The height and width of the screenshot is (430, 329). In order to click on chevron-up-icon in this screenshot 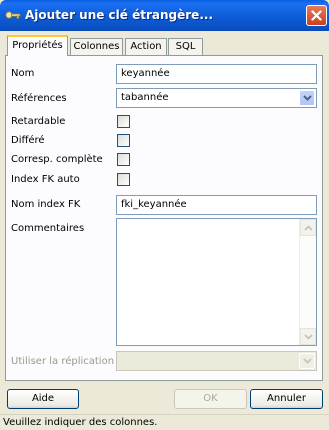, I will do `click(308, 228)`.